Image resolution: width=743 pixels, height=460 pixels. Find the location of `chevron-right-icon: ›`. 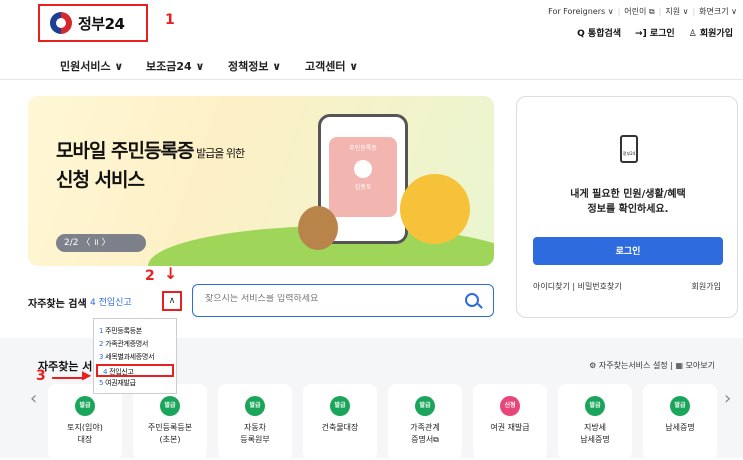

chevron-right-icon: › is located at coordinates (727, 398).